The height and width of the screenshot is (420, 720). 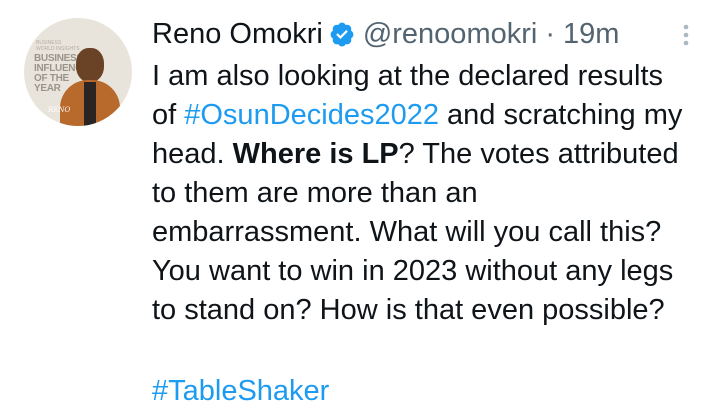 What do you see at coordinates (90, 104) in the screenshot?
I see `avatar-person-shirt` at bounding box center [90, 104].